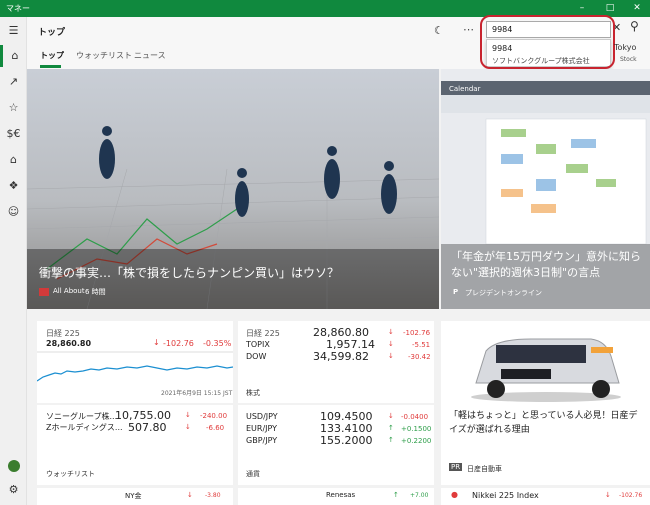  I want to click on ad-headline: 「軽はちょっと」と思っている人必見！日産デイズが選ばれる理由, so click(543, 423).